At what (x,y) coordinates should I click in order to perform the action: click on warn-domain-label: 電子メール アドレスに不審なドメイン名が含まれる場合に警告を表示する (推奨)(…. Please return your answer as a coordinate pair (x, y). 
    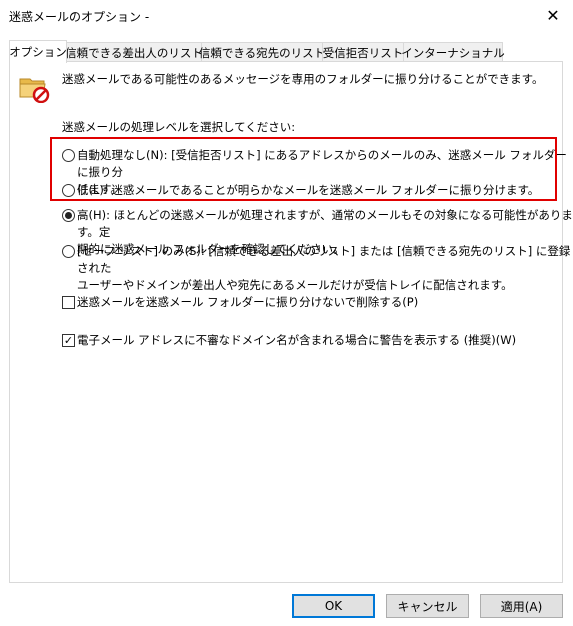
    Looking at the image, I should click on (297, 340).